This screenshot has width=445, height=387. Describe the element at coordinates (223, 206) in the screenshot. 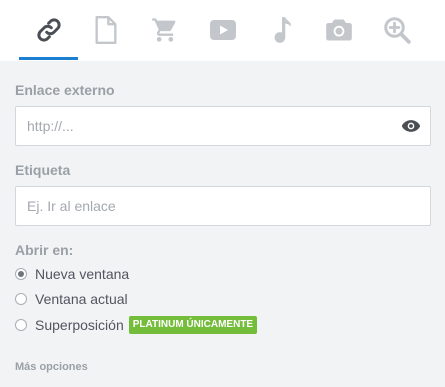

I see `tag-input` at that location.